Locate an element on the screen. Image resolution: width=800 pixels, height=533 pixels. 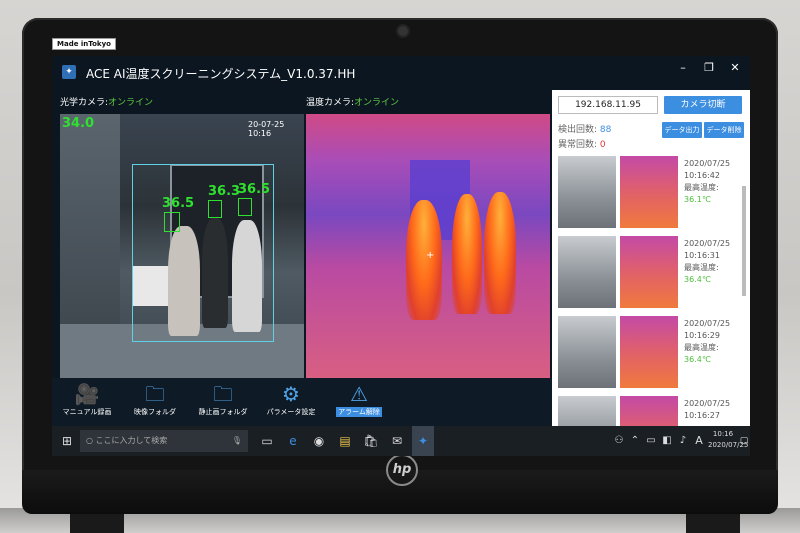
data-delete-button: データ削除 is located at coordinates (724, 130).